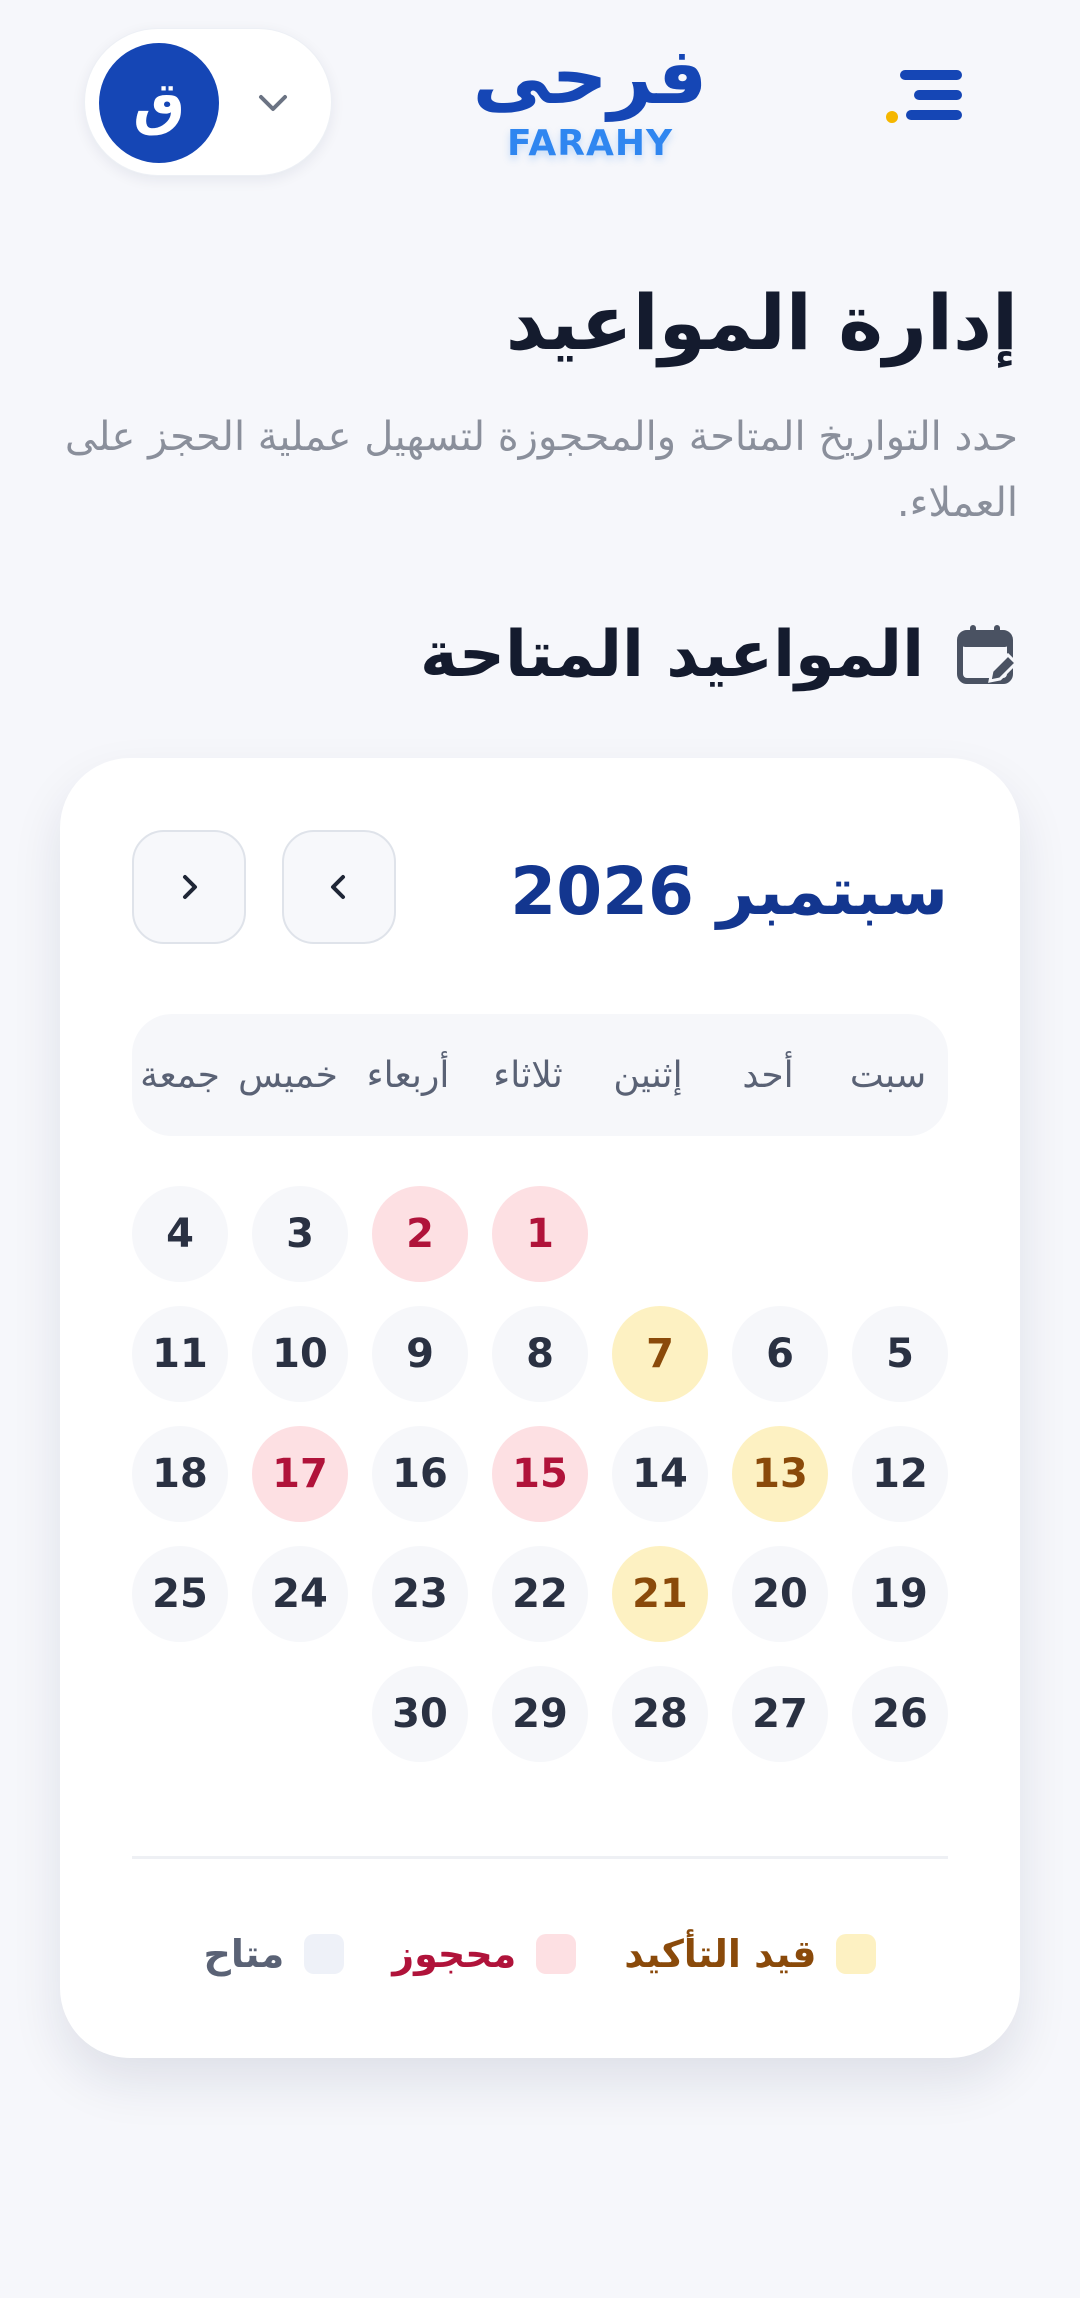  Describe the element at coordinates (420, 1594) in the screenshot. I see `calendar-day-available: 23` at that location.